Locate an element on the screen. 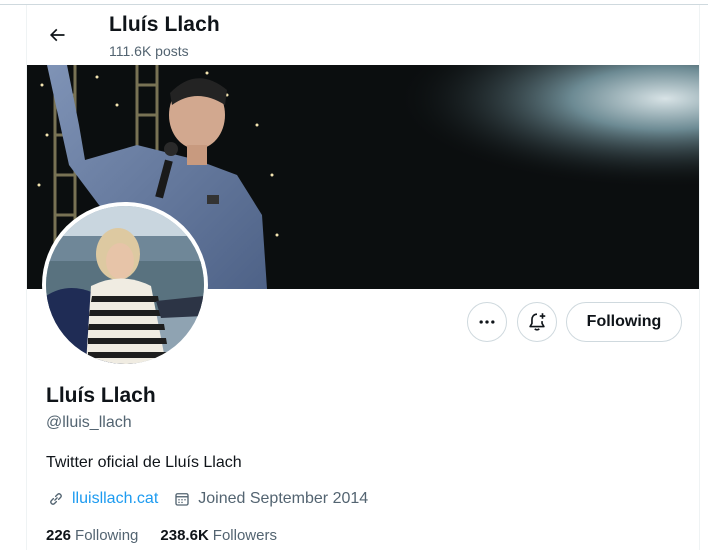  website-link: lluisllach.cat is located at coordinates (115, 499).